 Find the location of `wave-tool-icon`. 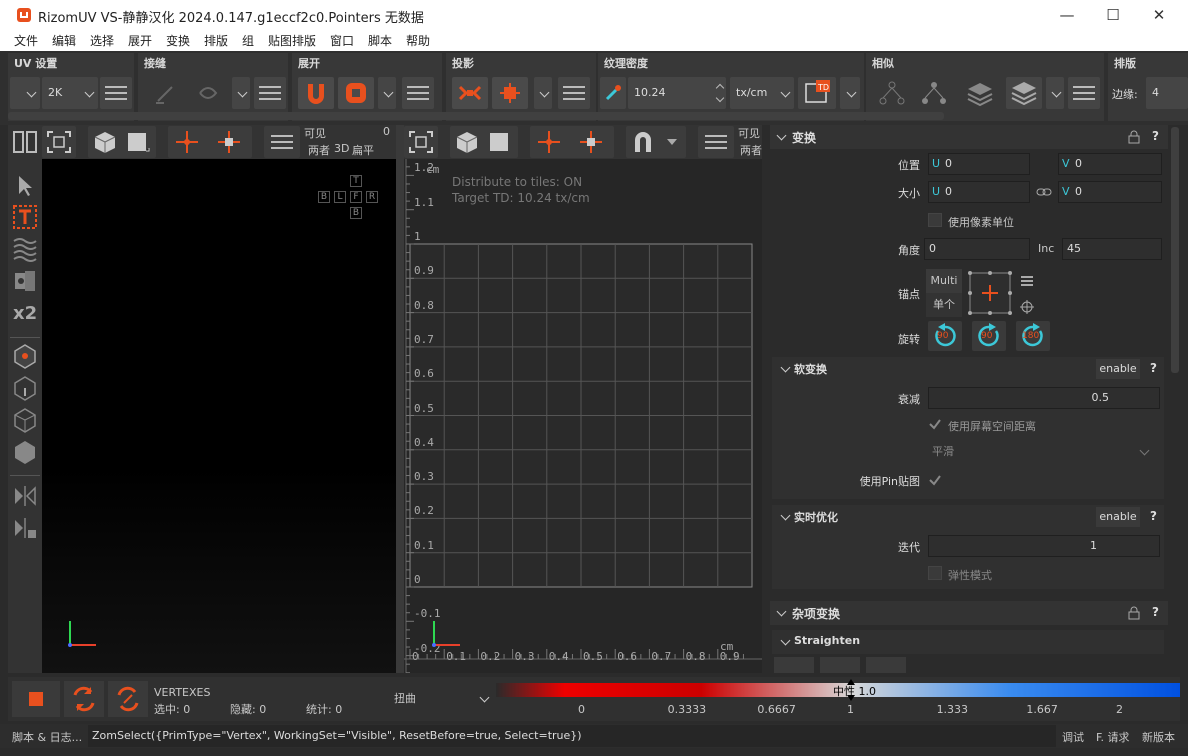

wave-tool-icon is located at coordinates (25, 249).